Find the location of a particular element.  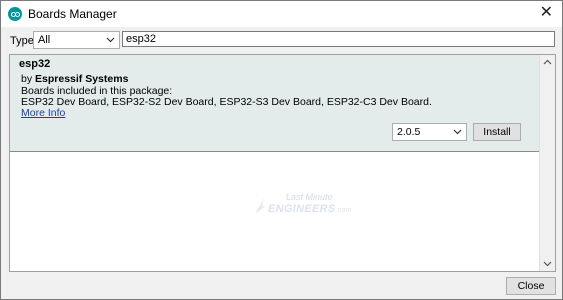

package-author-line: by Espressif Systems is located at coordinates (74, 79).